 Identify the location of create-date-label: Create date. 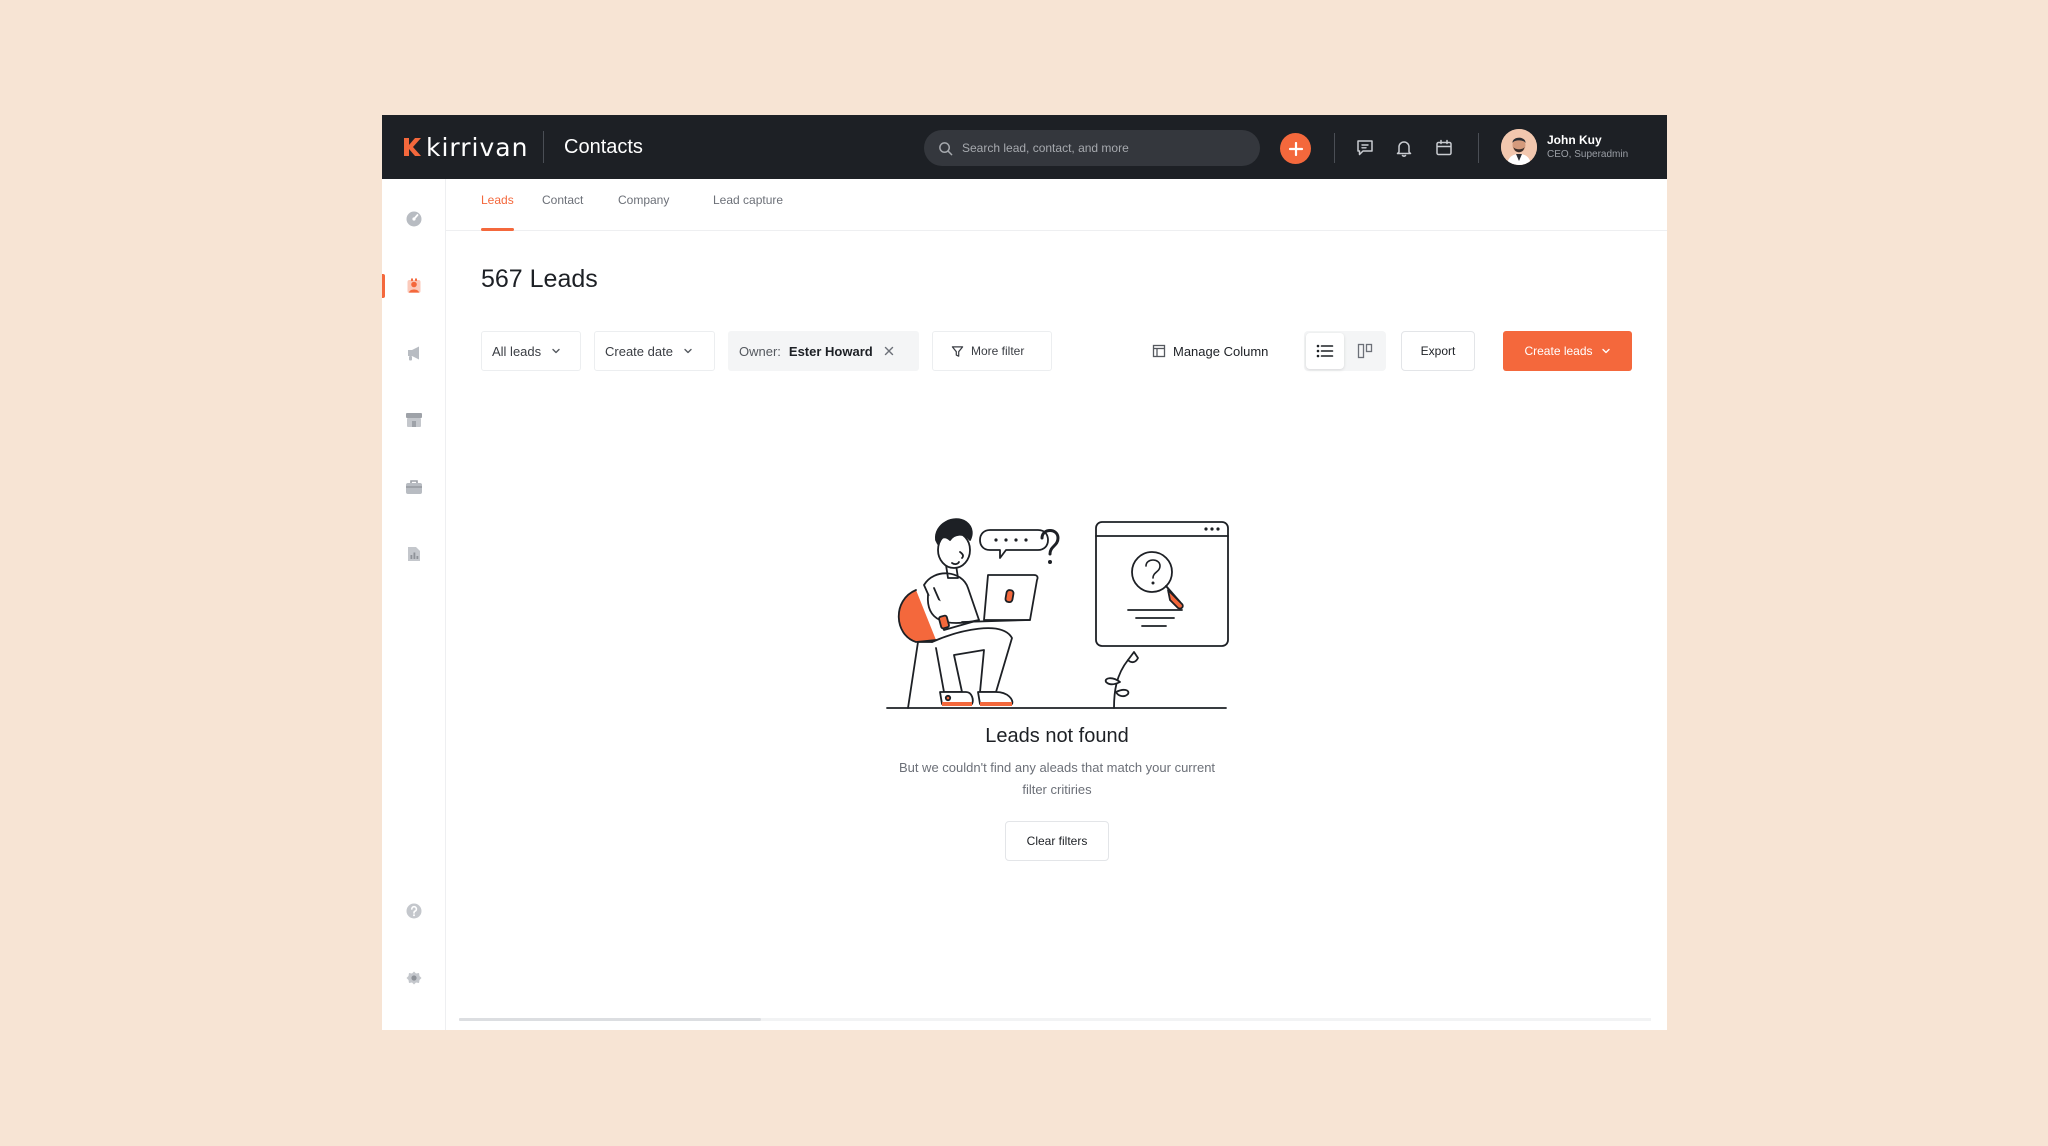
(639, 351).